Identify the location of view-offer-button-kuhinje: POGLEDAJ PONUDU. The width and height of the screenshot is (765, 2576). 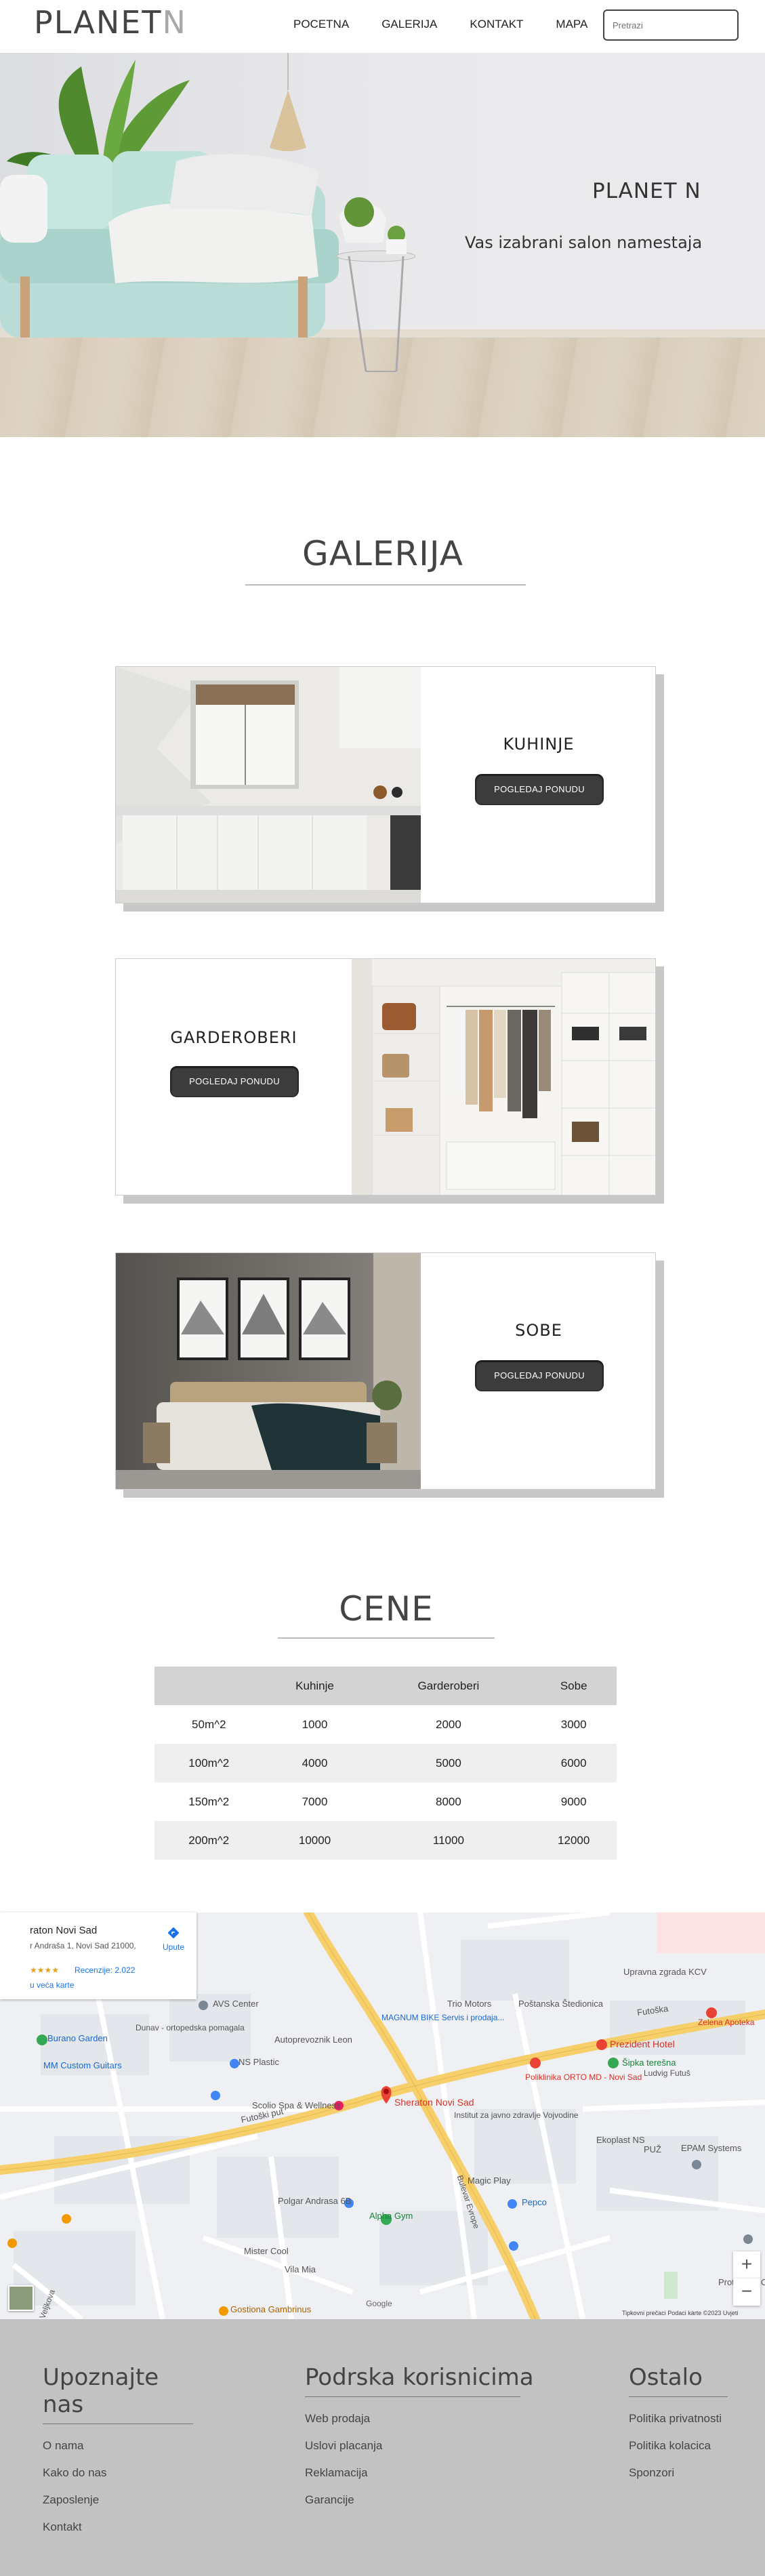
(539, 789).